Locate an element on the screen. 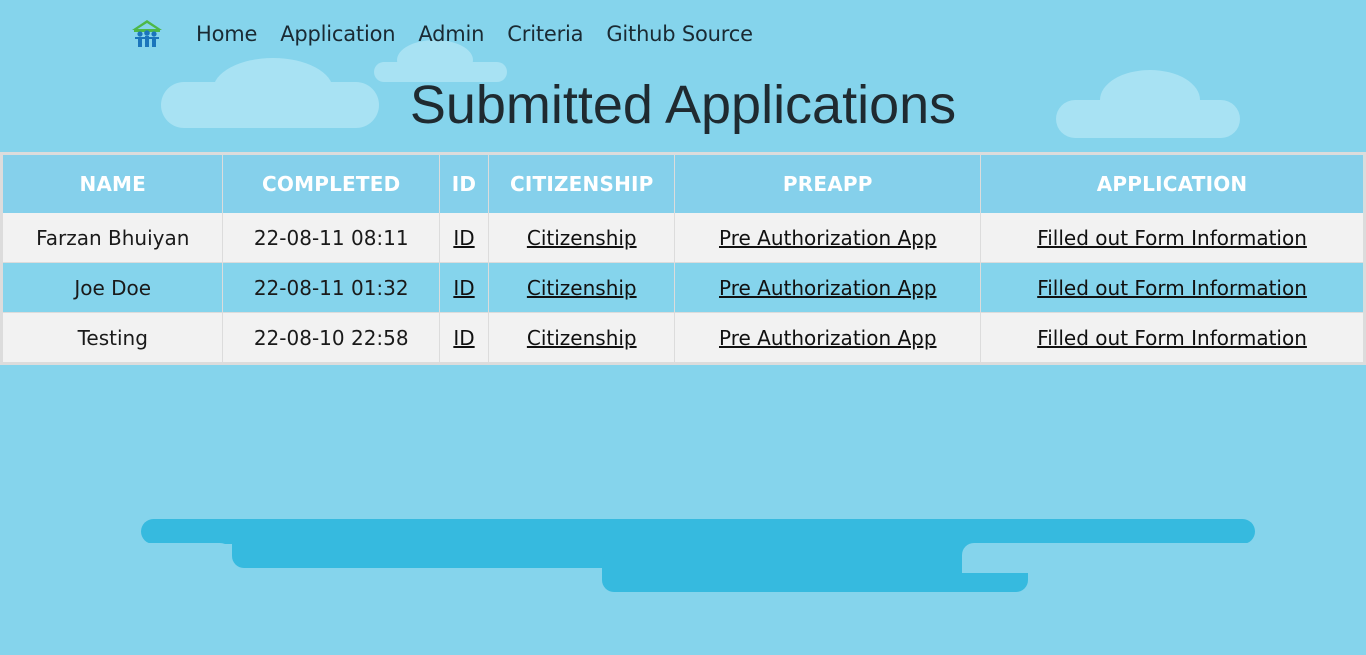 The image size is (1366, 655). cell-completed: 22-08-10 22:58 is located at coordinates (331, 338).